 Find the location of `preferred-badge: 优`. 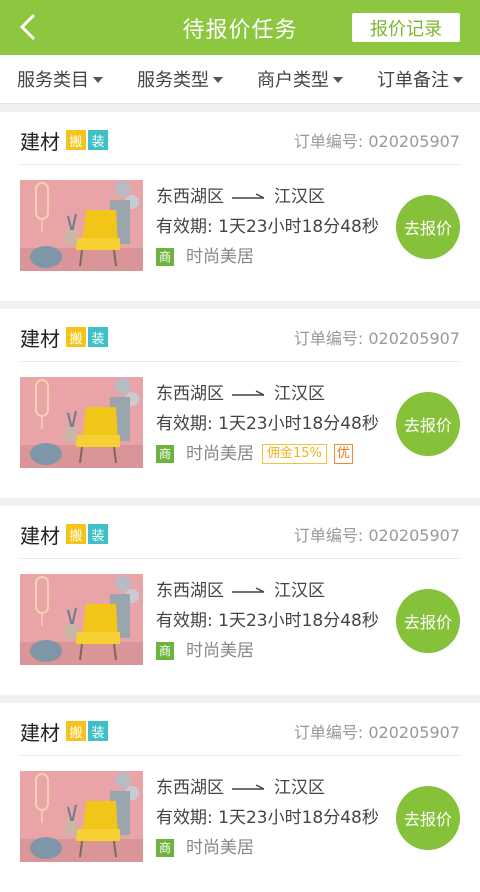

preferred-badge: 优 is located at coordinates (343, 453).